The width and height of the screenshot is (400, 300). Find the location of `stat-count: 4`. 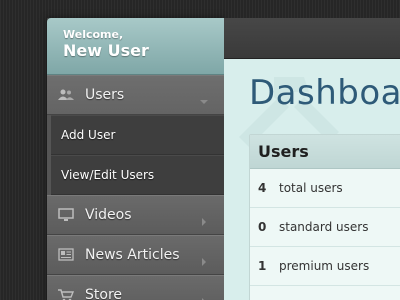

stat-count: 4 is located at coordinates (262, 188).